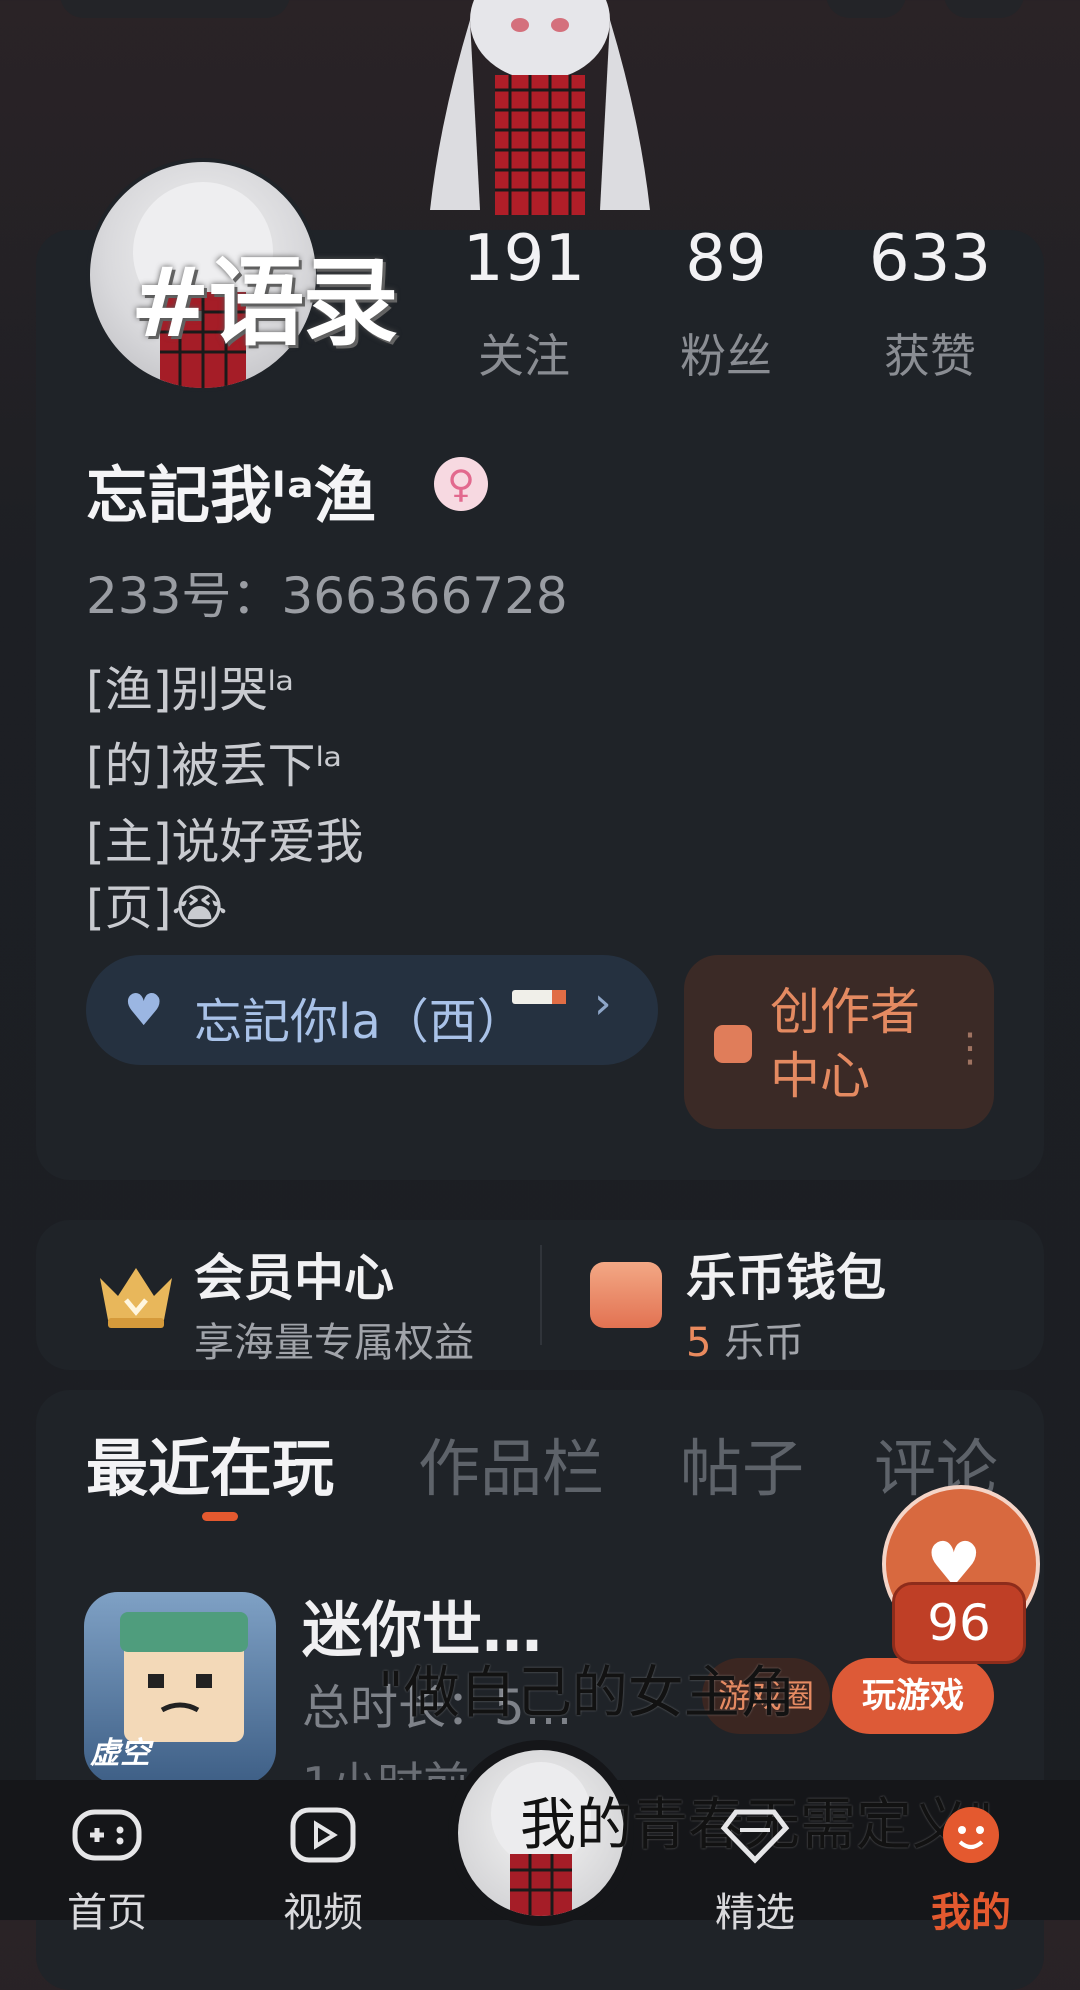 This screenshot has height=1990, width=1080. What do you see at coordinates (913, 1696) in the screenshot?
I see `play-game-button: 玩游戏` at bounding box center [913, 1696].